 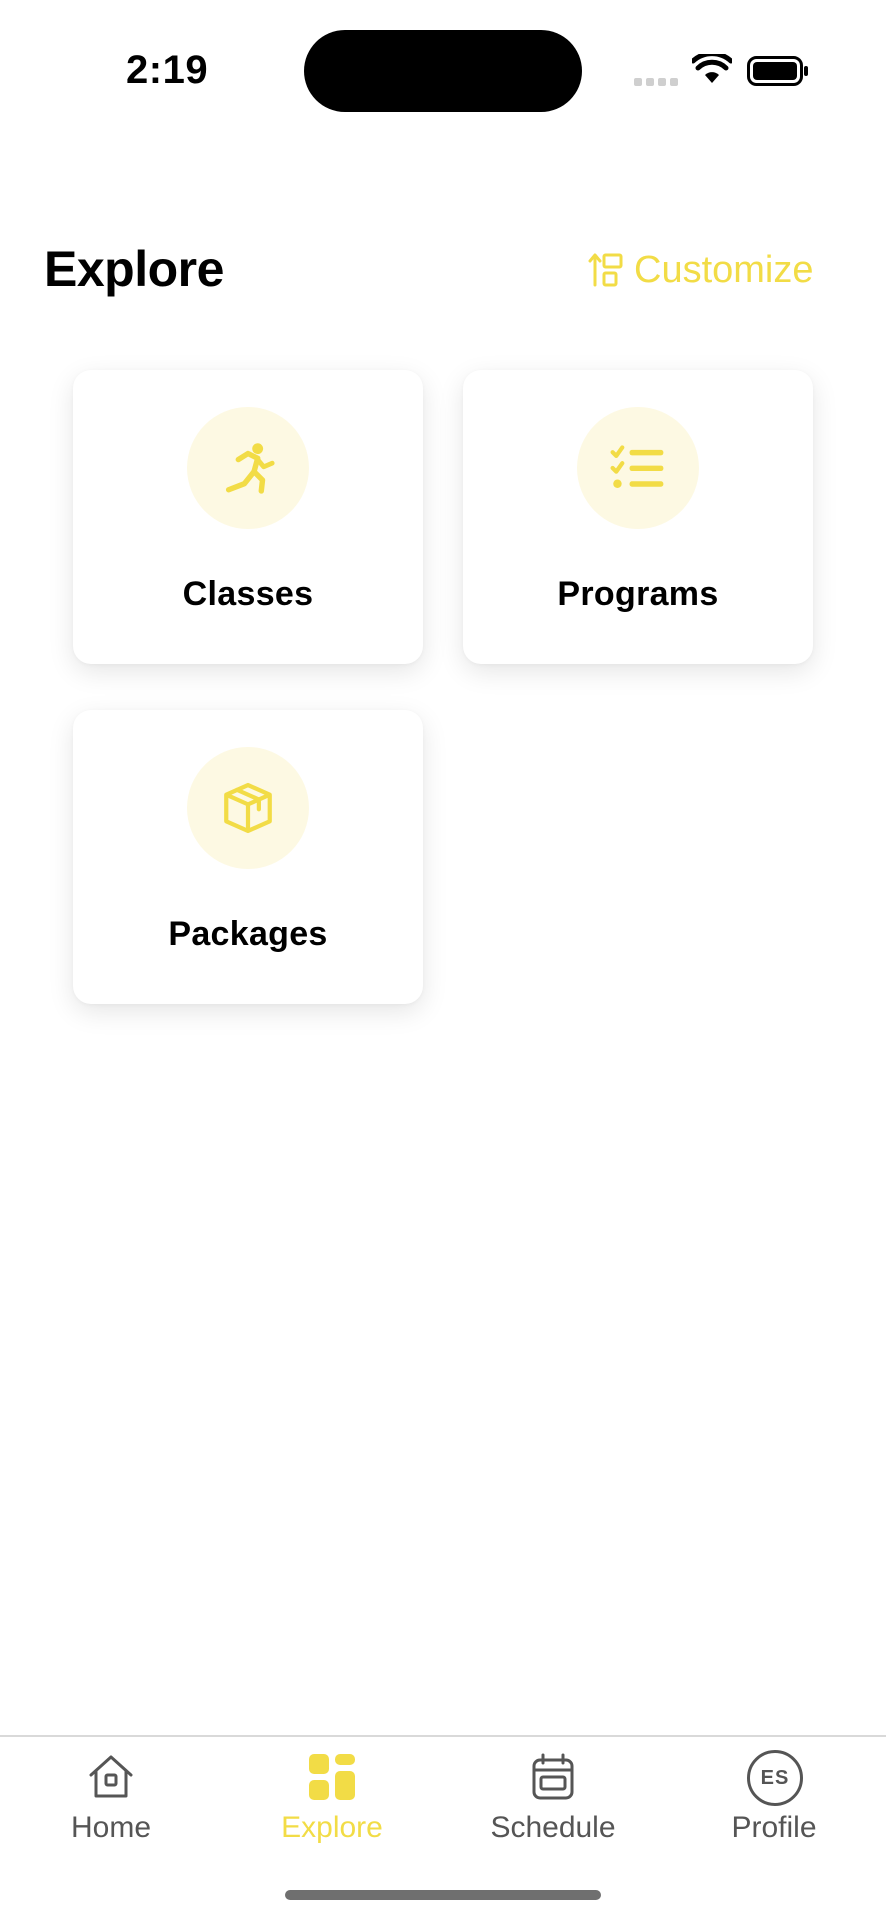 I want to click on signal-icon, so click(x=656, y=82).